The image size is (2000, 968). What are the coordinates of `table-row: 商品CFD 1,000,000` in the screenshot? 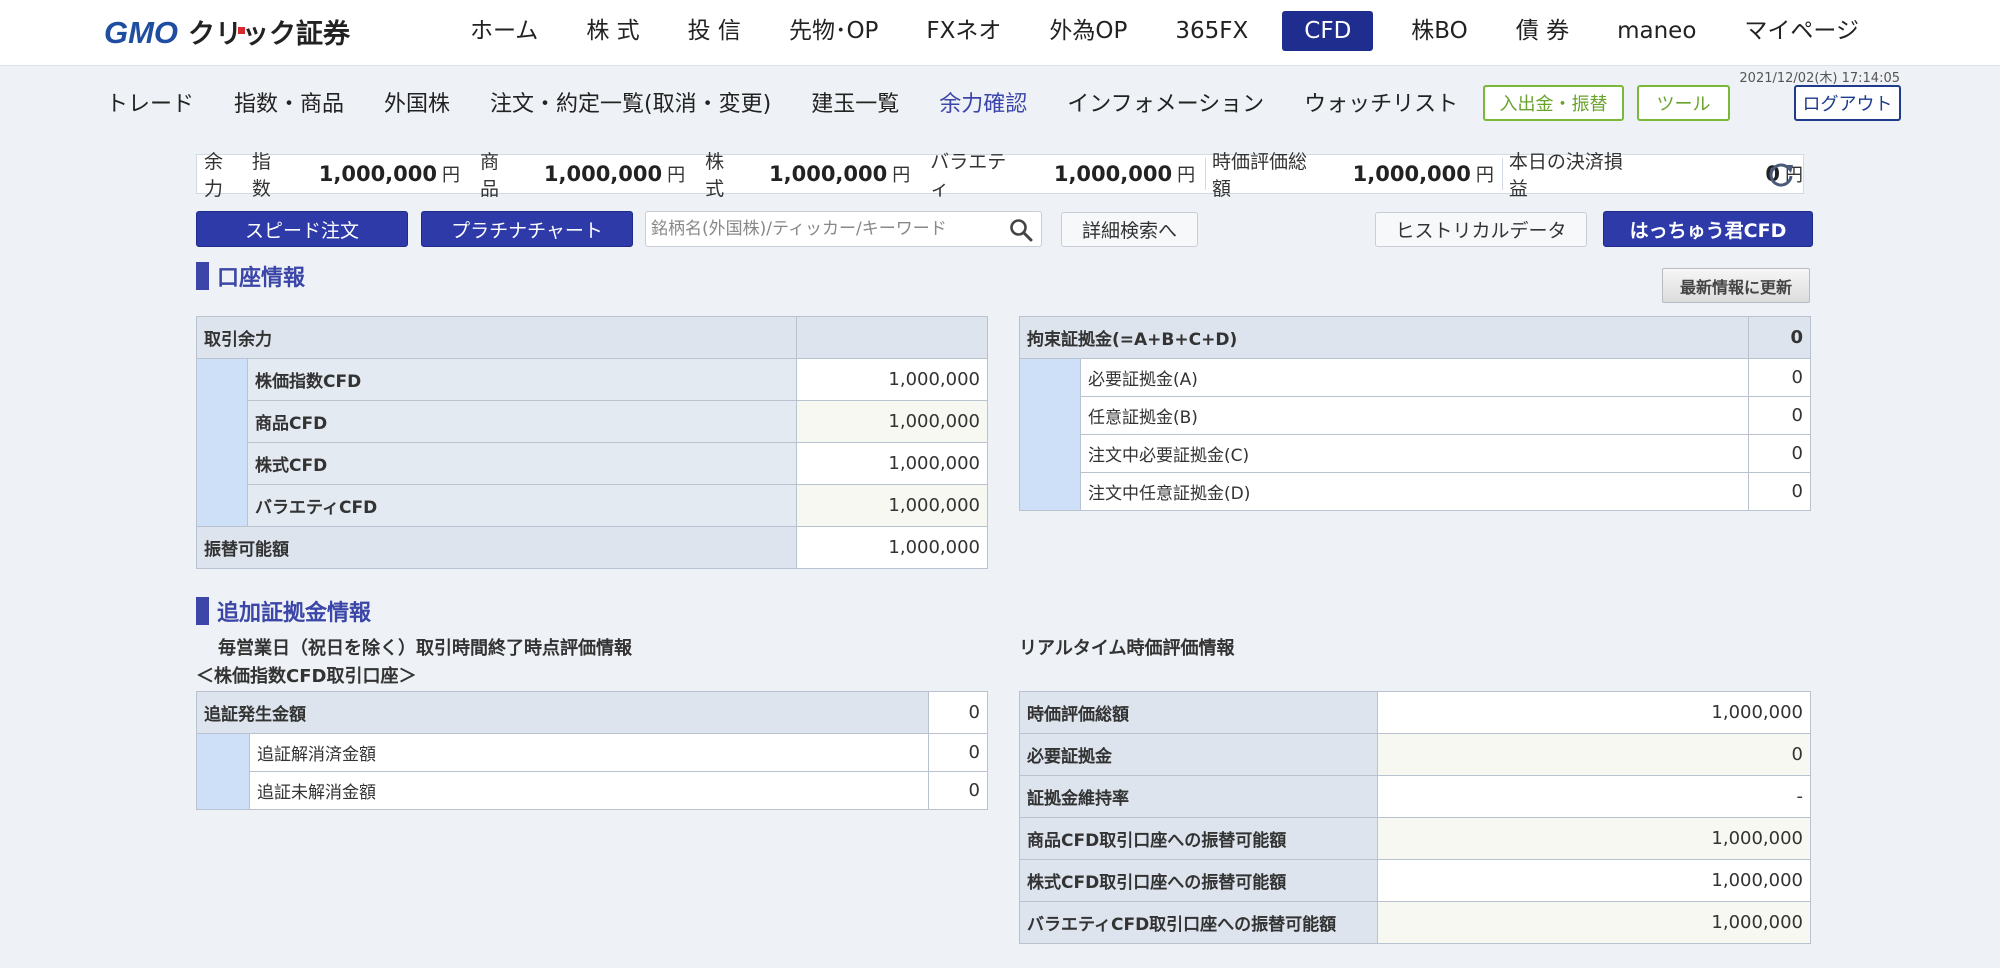 It's located at (592, 421).